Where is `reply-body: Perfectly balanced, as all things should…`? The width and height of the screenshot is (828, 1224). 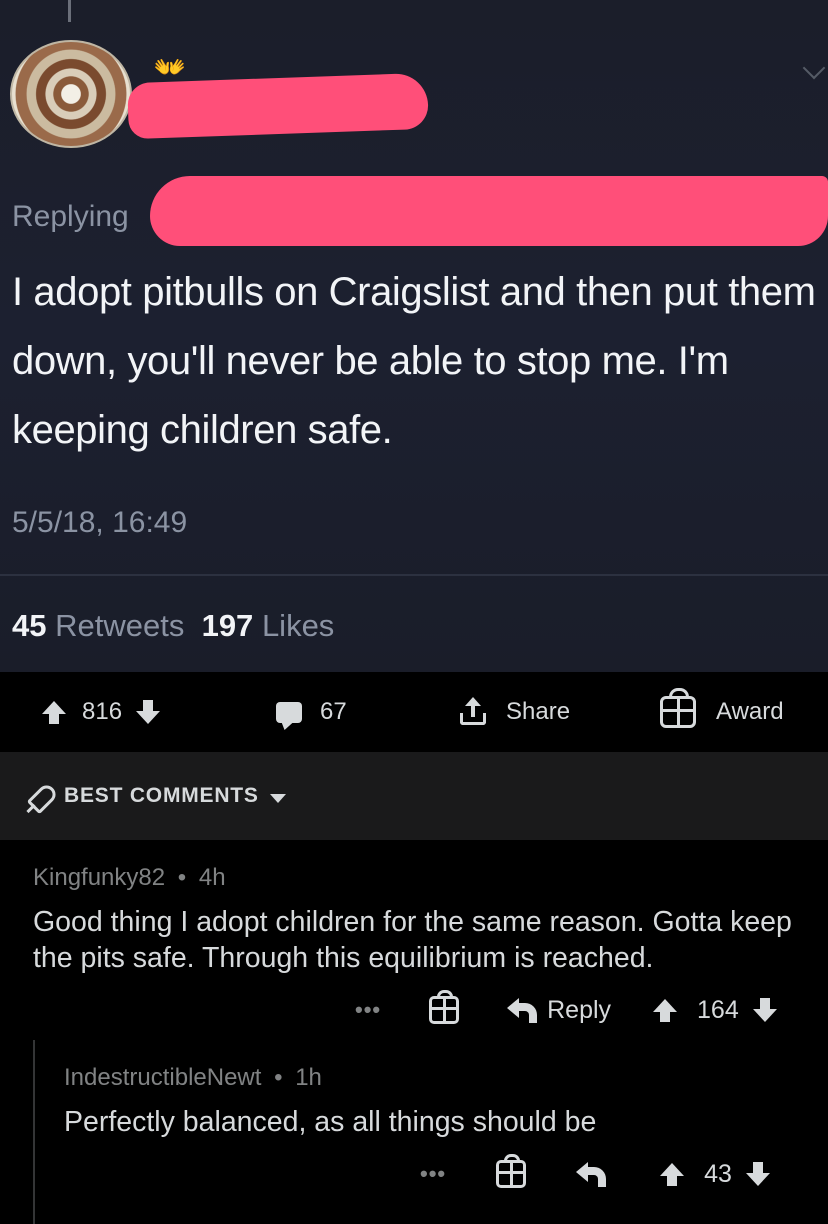
reply-body: Perfectly balanced, as all things should… is located at coordinates (330, 1122).